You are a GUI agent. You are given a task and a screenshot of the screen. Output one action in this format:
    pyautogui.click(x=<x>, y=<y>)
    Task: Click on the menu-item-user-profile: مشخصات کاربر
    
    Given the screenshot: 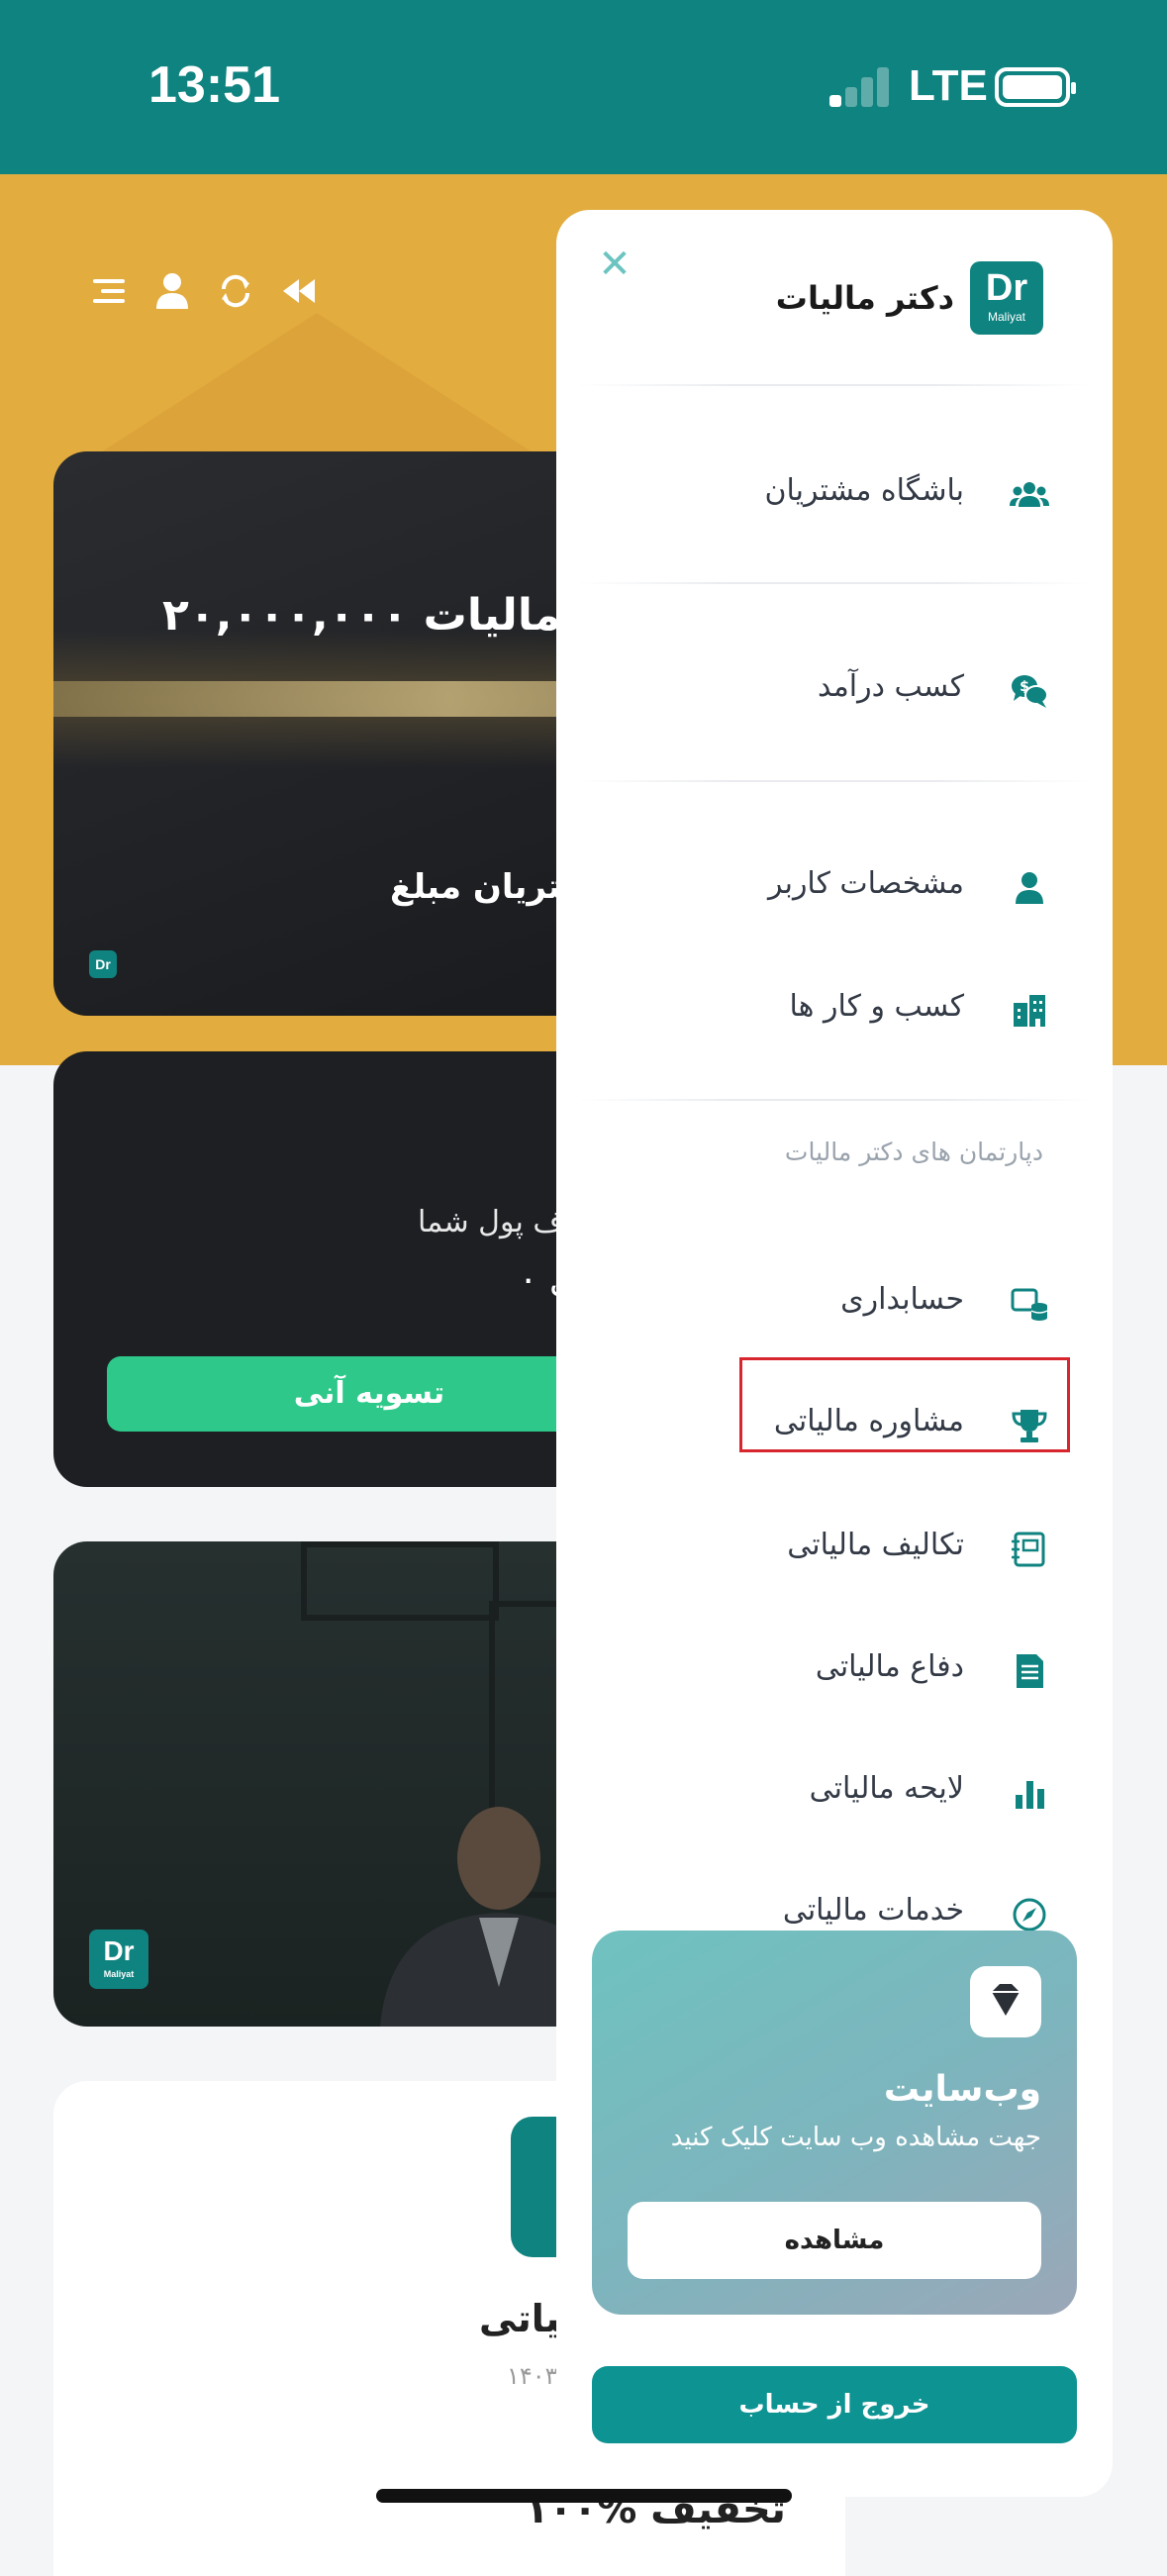 What is the action you would take?
    pyautogui.click(x=826, y=888)
    